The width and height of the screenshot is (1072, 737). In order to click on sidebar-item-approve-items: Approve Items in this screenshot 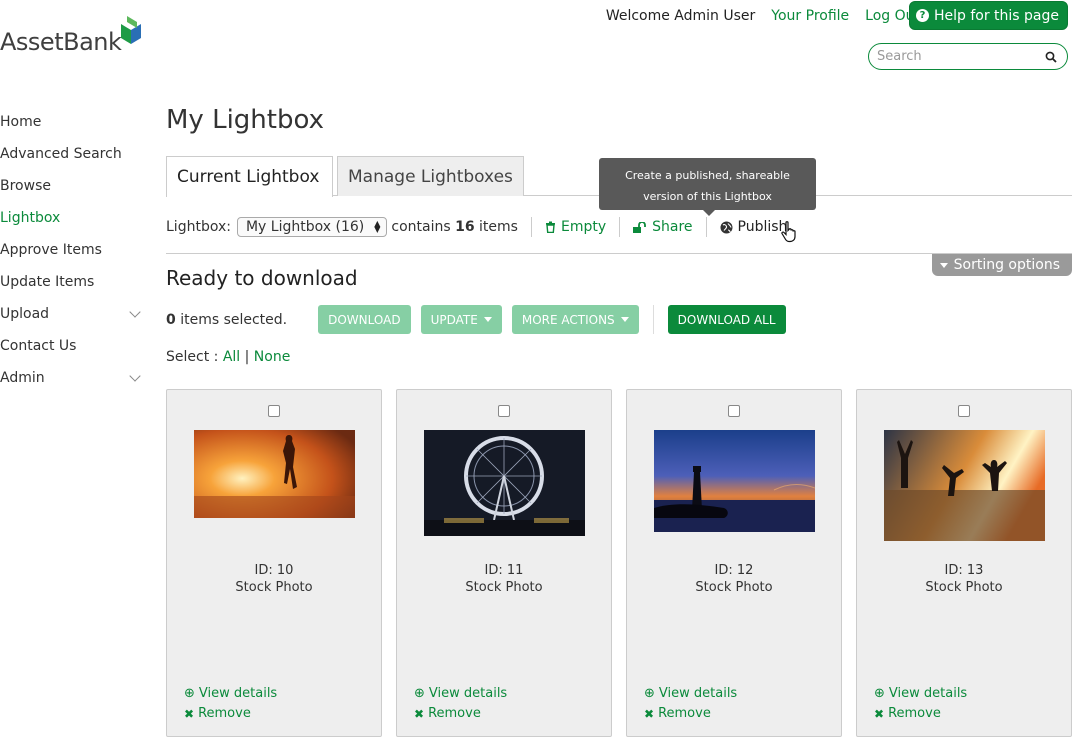, I will do `click(72, 250)`.